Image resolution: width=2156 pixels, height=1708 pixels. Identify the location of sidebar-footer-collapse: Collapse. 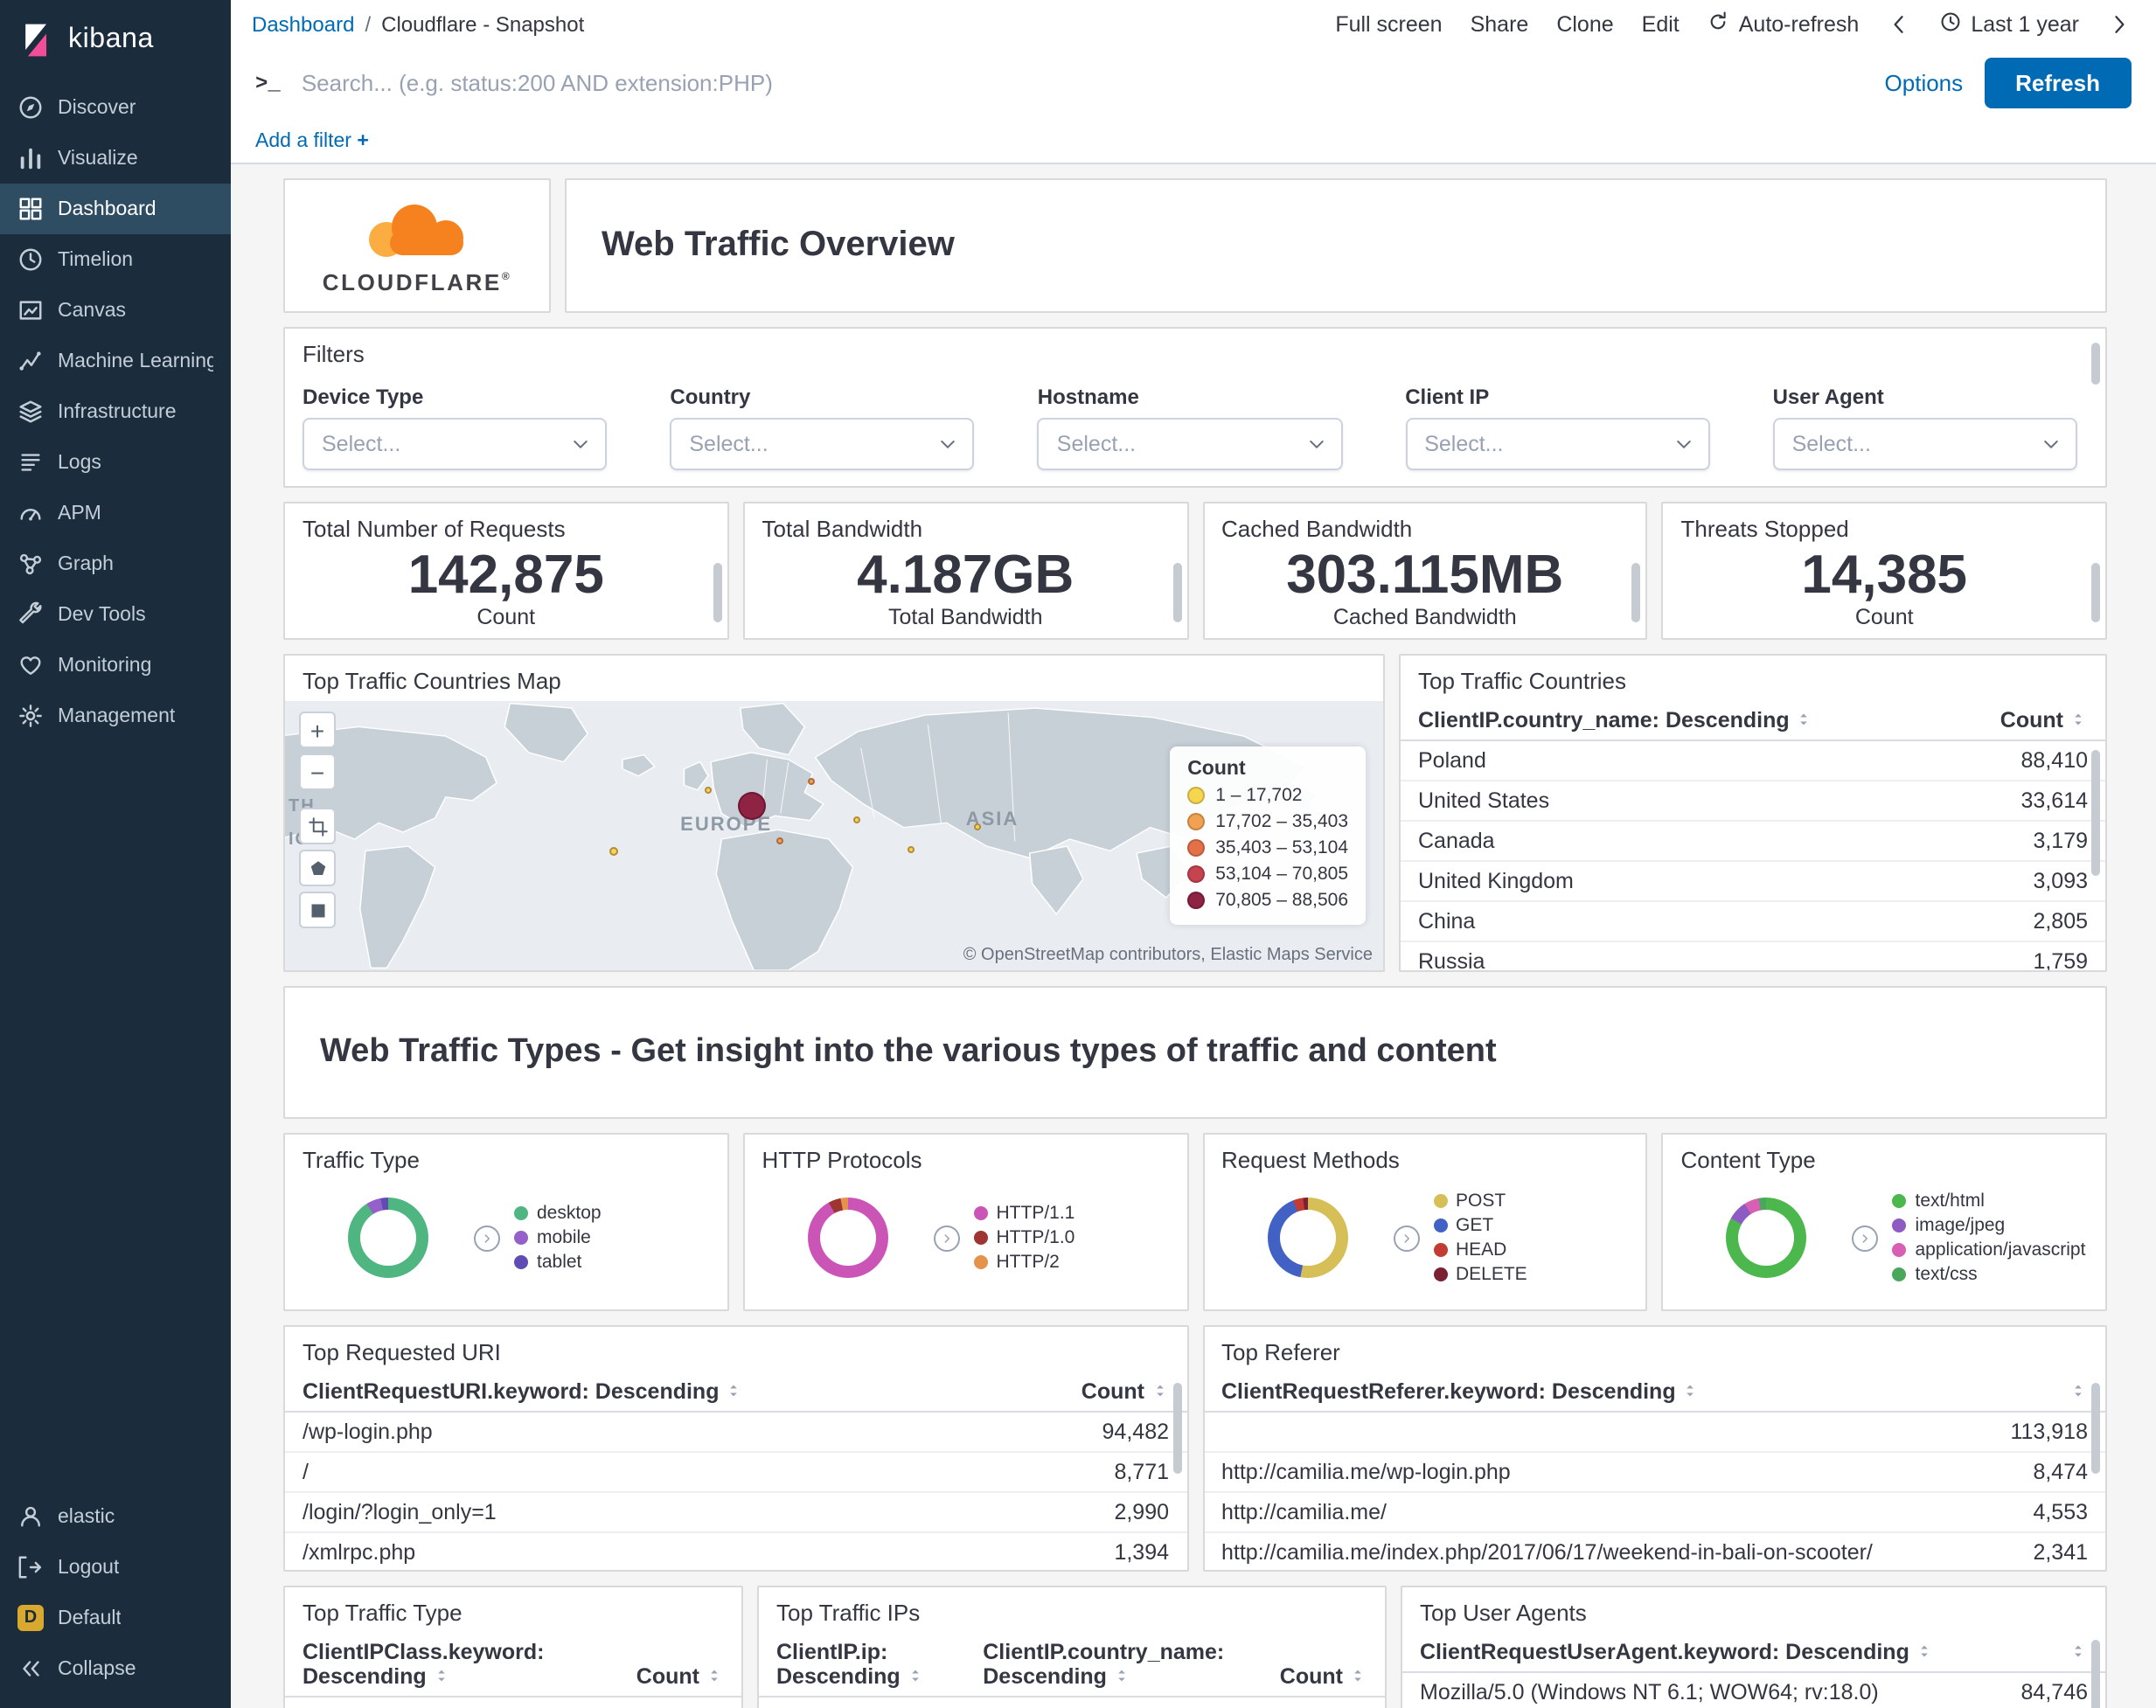
(115, 1668).